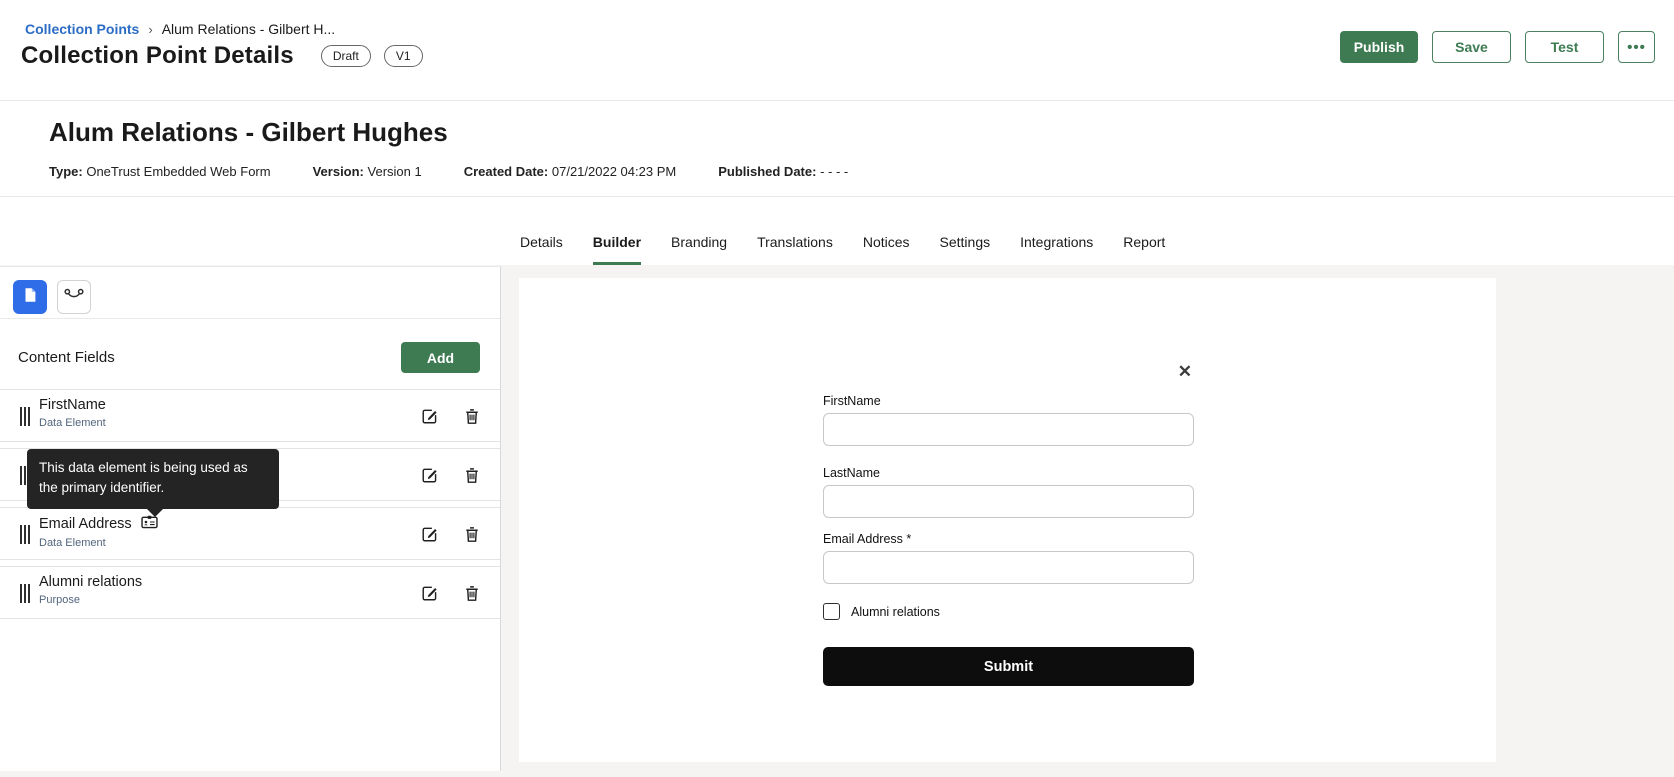  I want to click on panel-divider, so click(250, 318).